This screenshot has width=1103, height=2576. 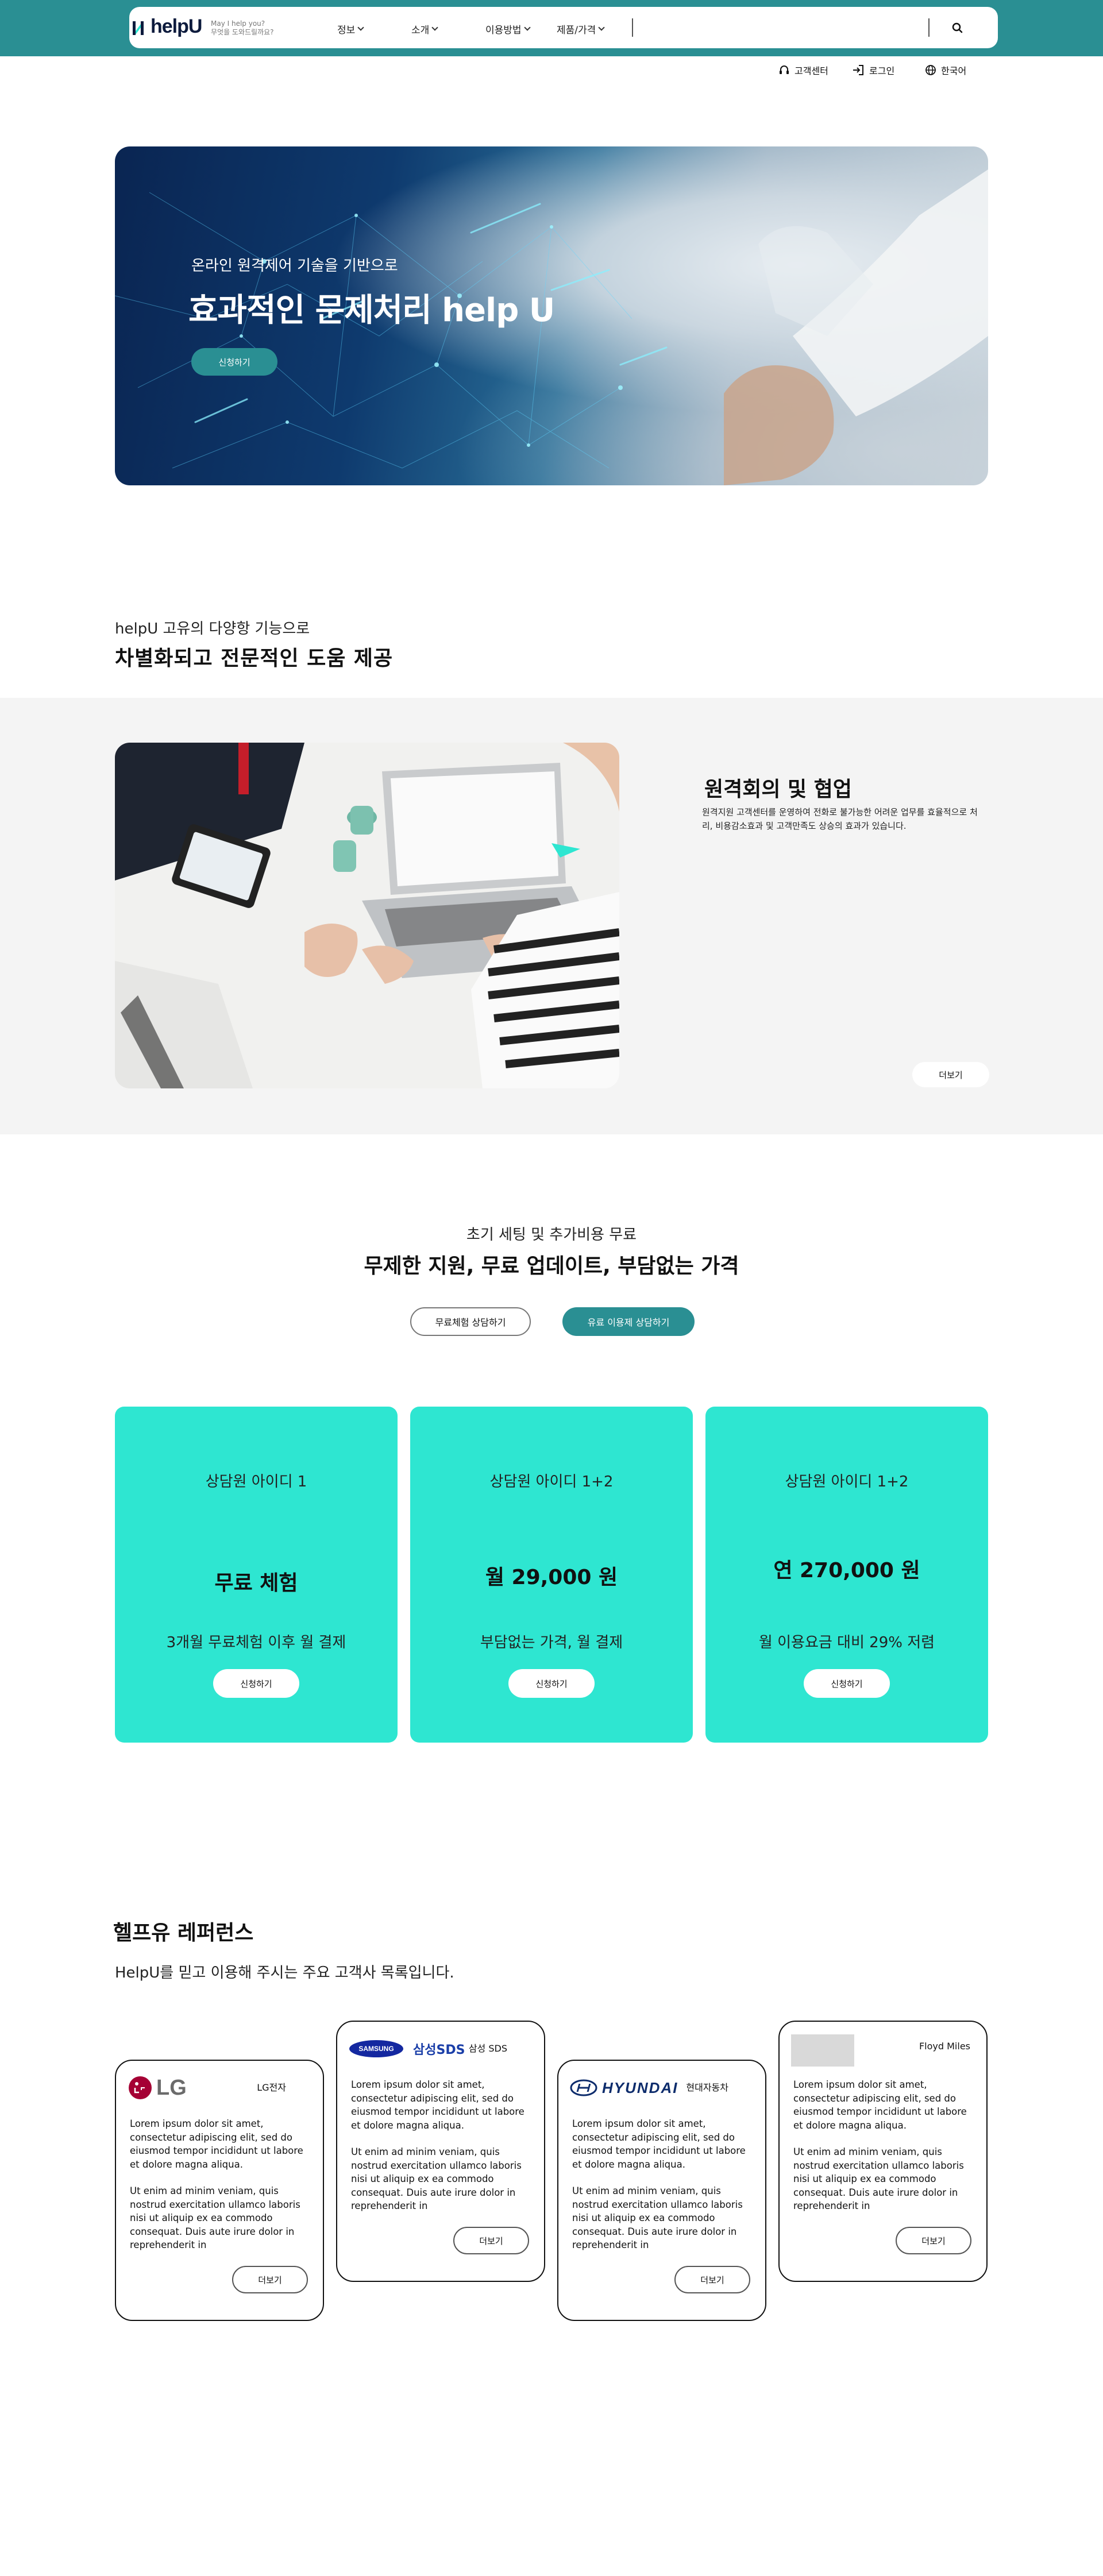 I want to click on menu-howto: 이용방법, so click(x=508, y=29).